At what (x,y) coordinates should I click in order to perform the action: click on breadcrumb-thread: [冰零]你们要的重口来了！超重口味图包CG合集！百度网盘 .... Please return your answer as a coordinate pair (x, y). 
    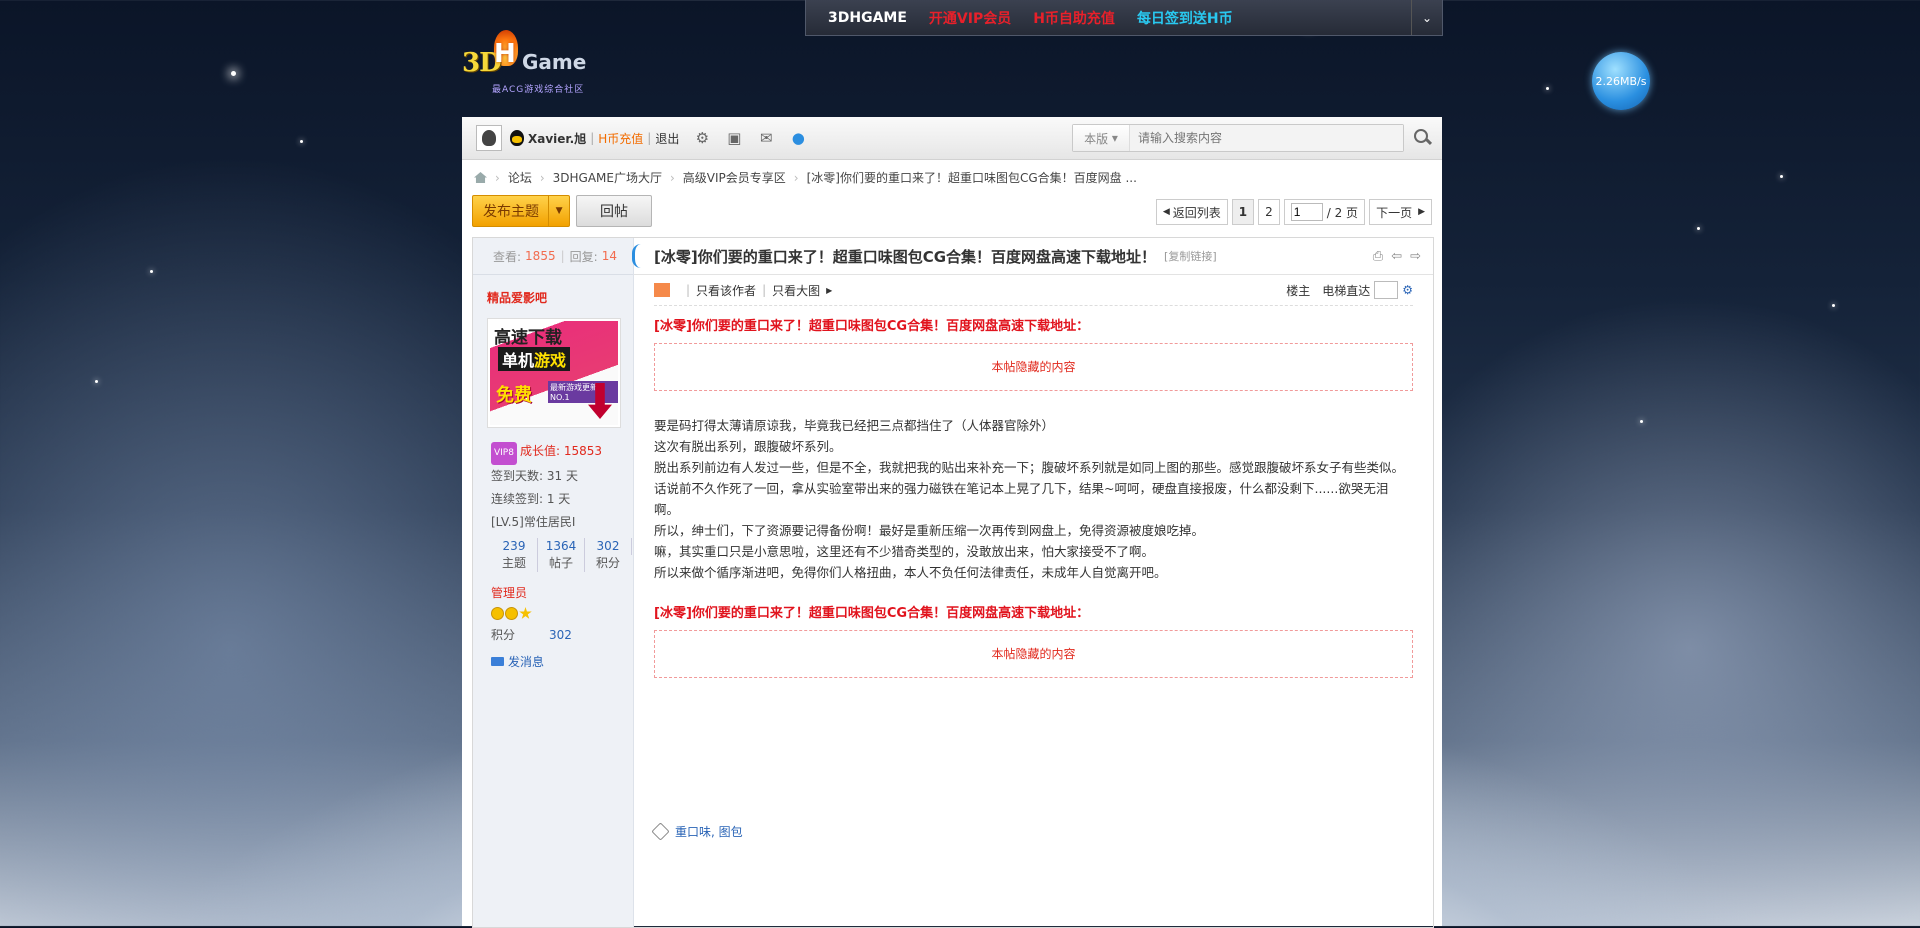
    Looking at the image, I should click on (972, 177).